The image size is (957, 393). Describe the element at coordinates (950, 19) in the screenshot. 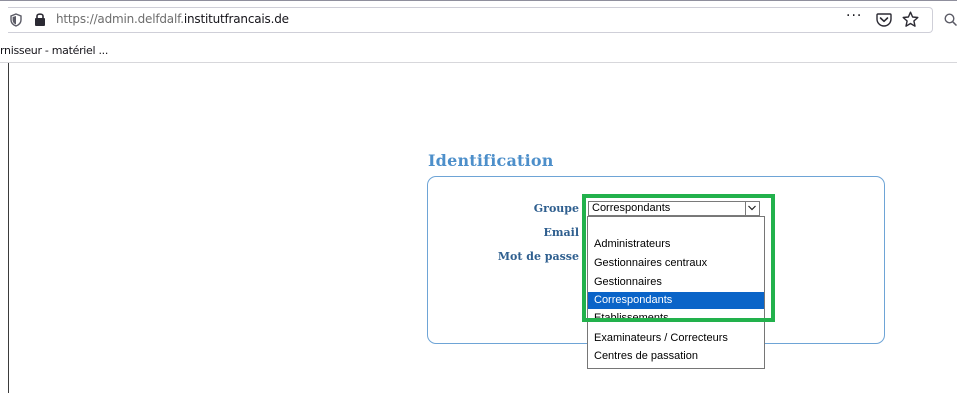

I see `search-icon` at that location.